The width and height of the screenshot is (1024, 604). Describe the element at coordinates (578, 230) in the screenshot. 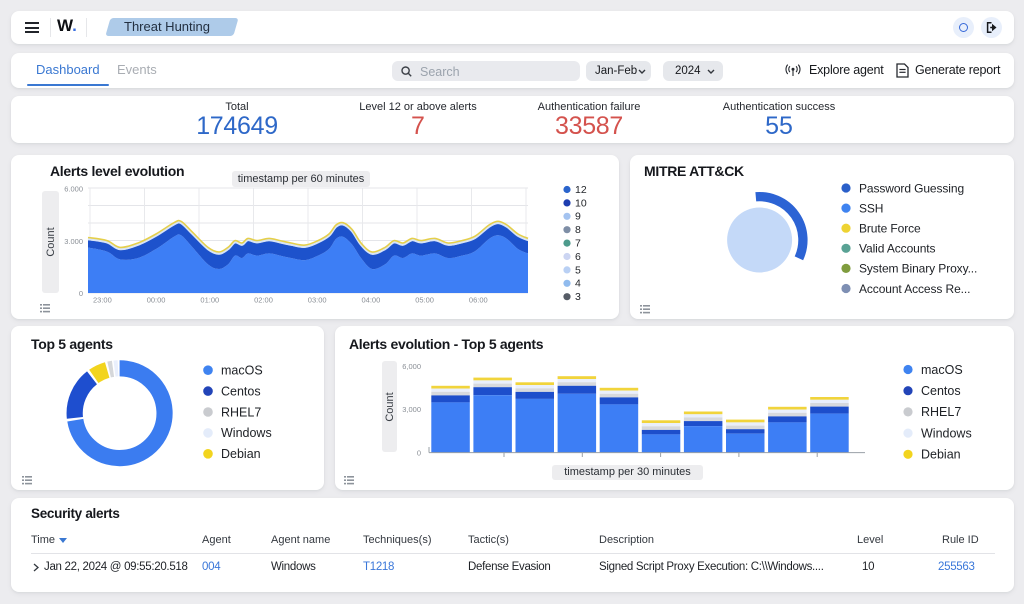

I see `svg-text: 8` at that location.